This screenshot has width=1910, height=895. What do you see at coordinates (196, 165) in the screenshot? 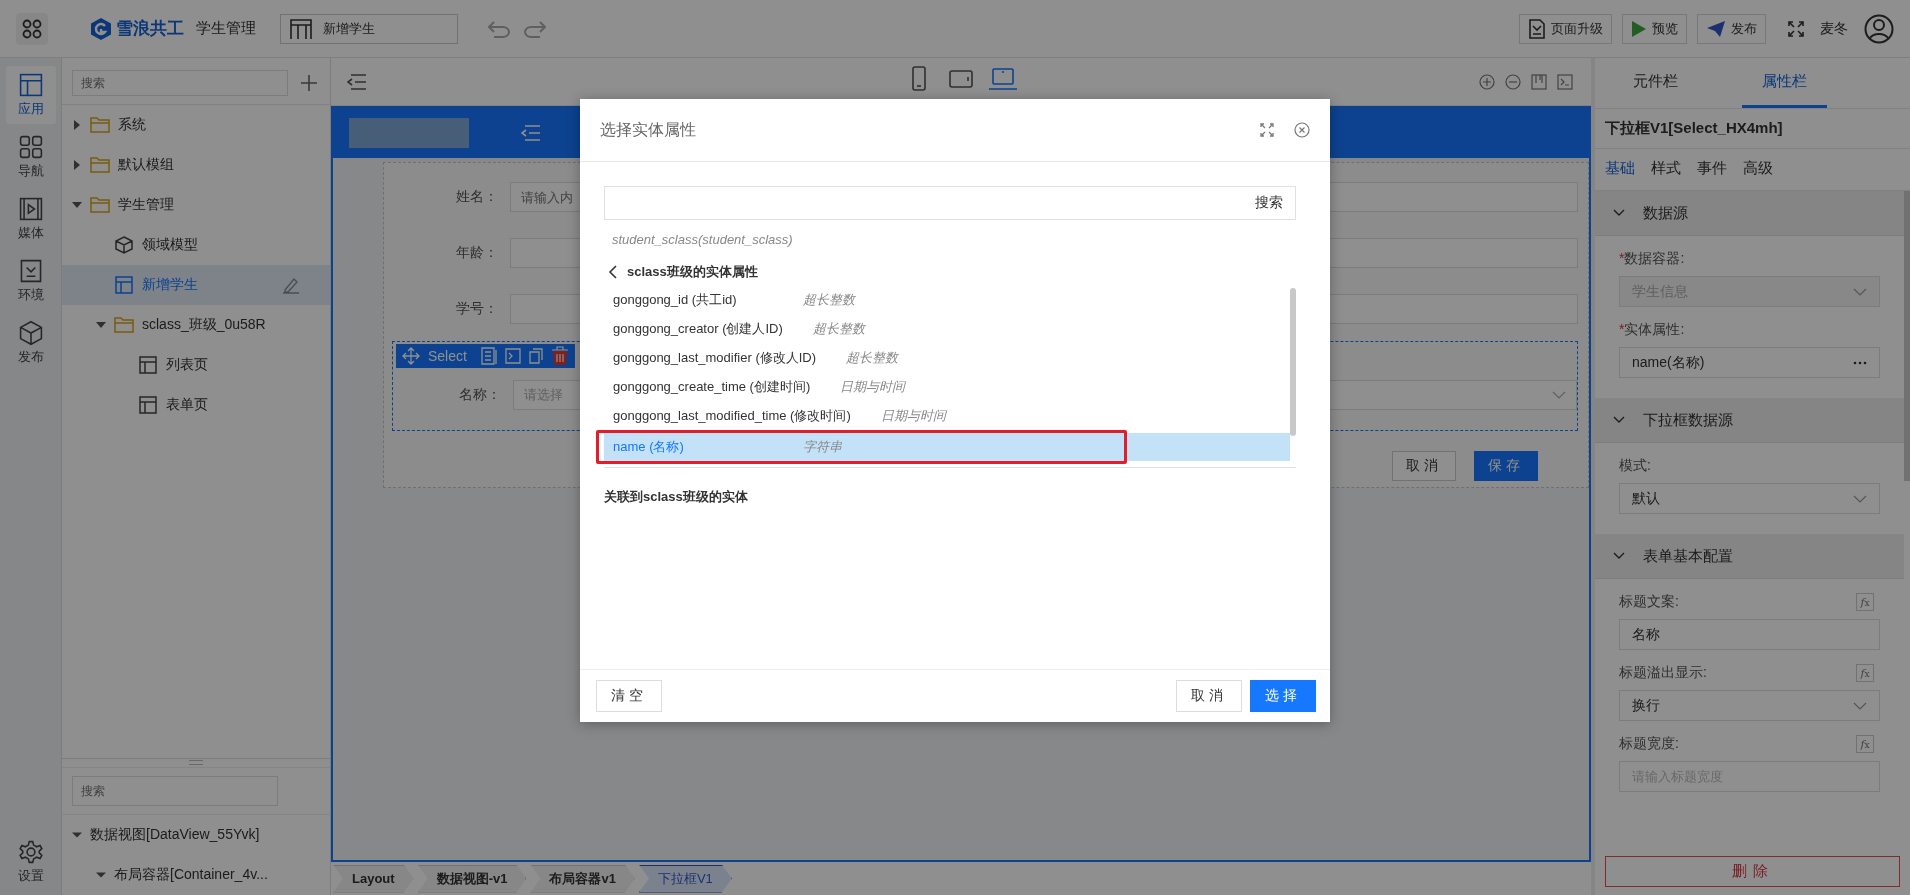
I see `tree-item: 默认模组` at bounding box center [196, 165].